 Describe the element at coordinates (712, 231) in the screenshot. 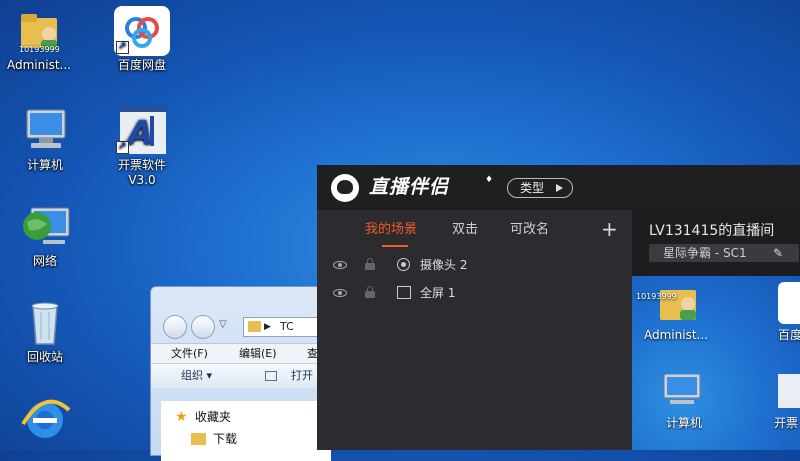

I see `room-title: LV131415的直播间` at that location.